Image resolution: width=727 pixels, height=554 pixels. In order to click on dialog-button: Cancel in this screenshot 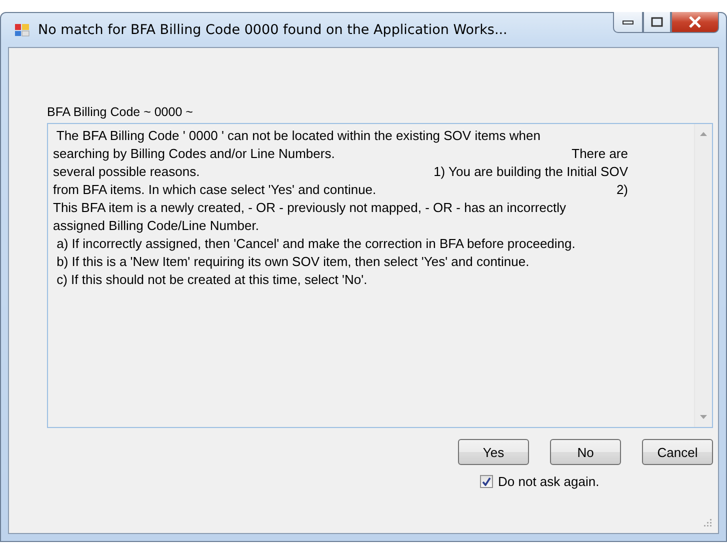, I will do `click(677, 452)`.